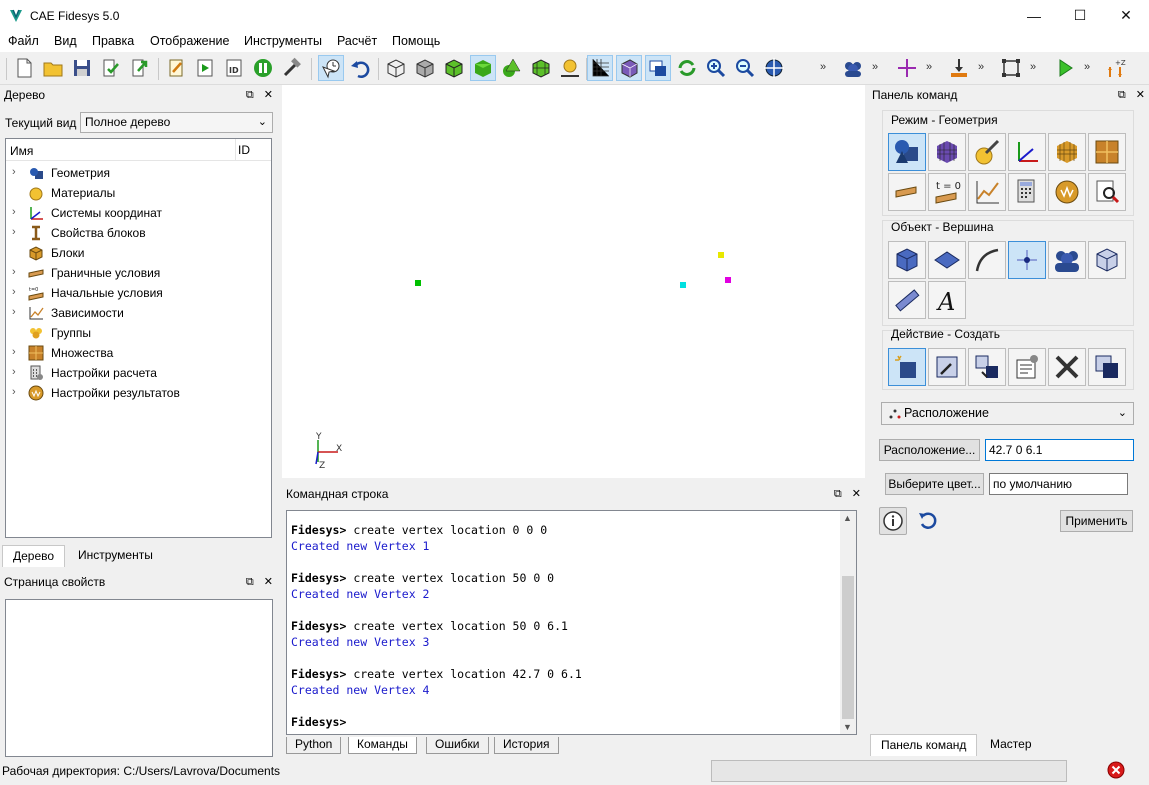 The height and width of the screenshot is (785, 1149). I want to click on menu-view: Вид, so click(65, 41).